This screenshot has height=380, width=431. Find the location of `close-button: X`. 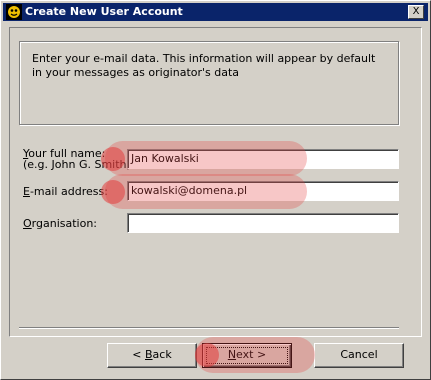

close-button: X is located at coordinates (416, 12).